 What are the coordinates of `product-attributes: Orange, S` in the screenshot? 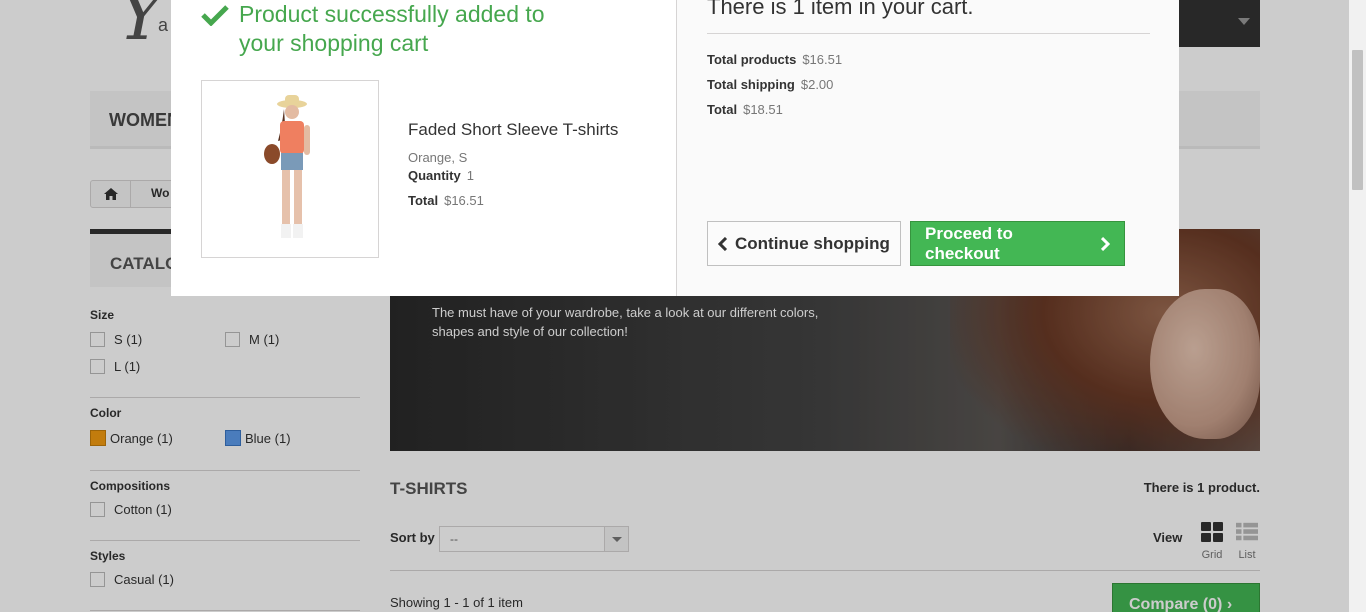 It's located at (438, 157).